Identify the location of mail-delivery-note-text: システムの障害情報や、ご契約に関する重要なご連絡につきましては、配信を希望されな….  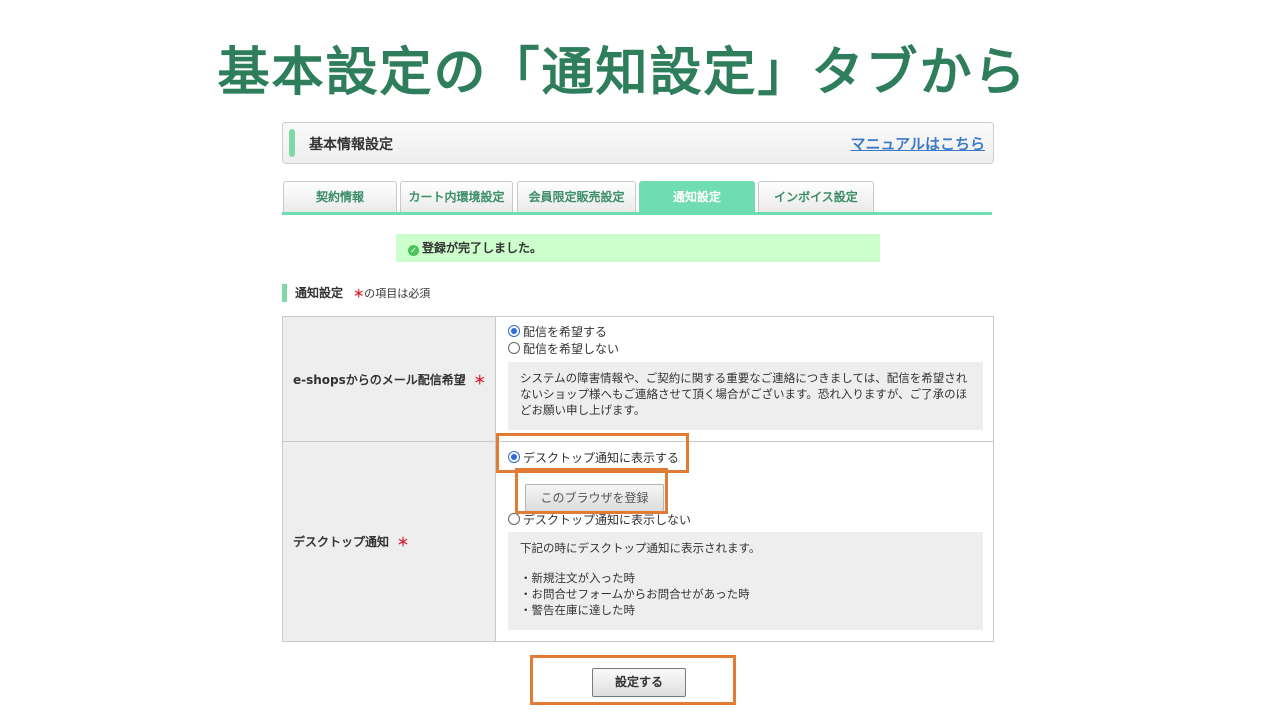
(744, 394).